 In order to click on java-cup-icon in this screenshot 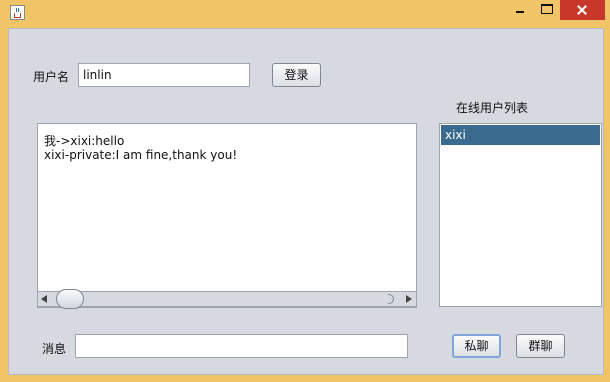, I will do `click(17, 12)`.